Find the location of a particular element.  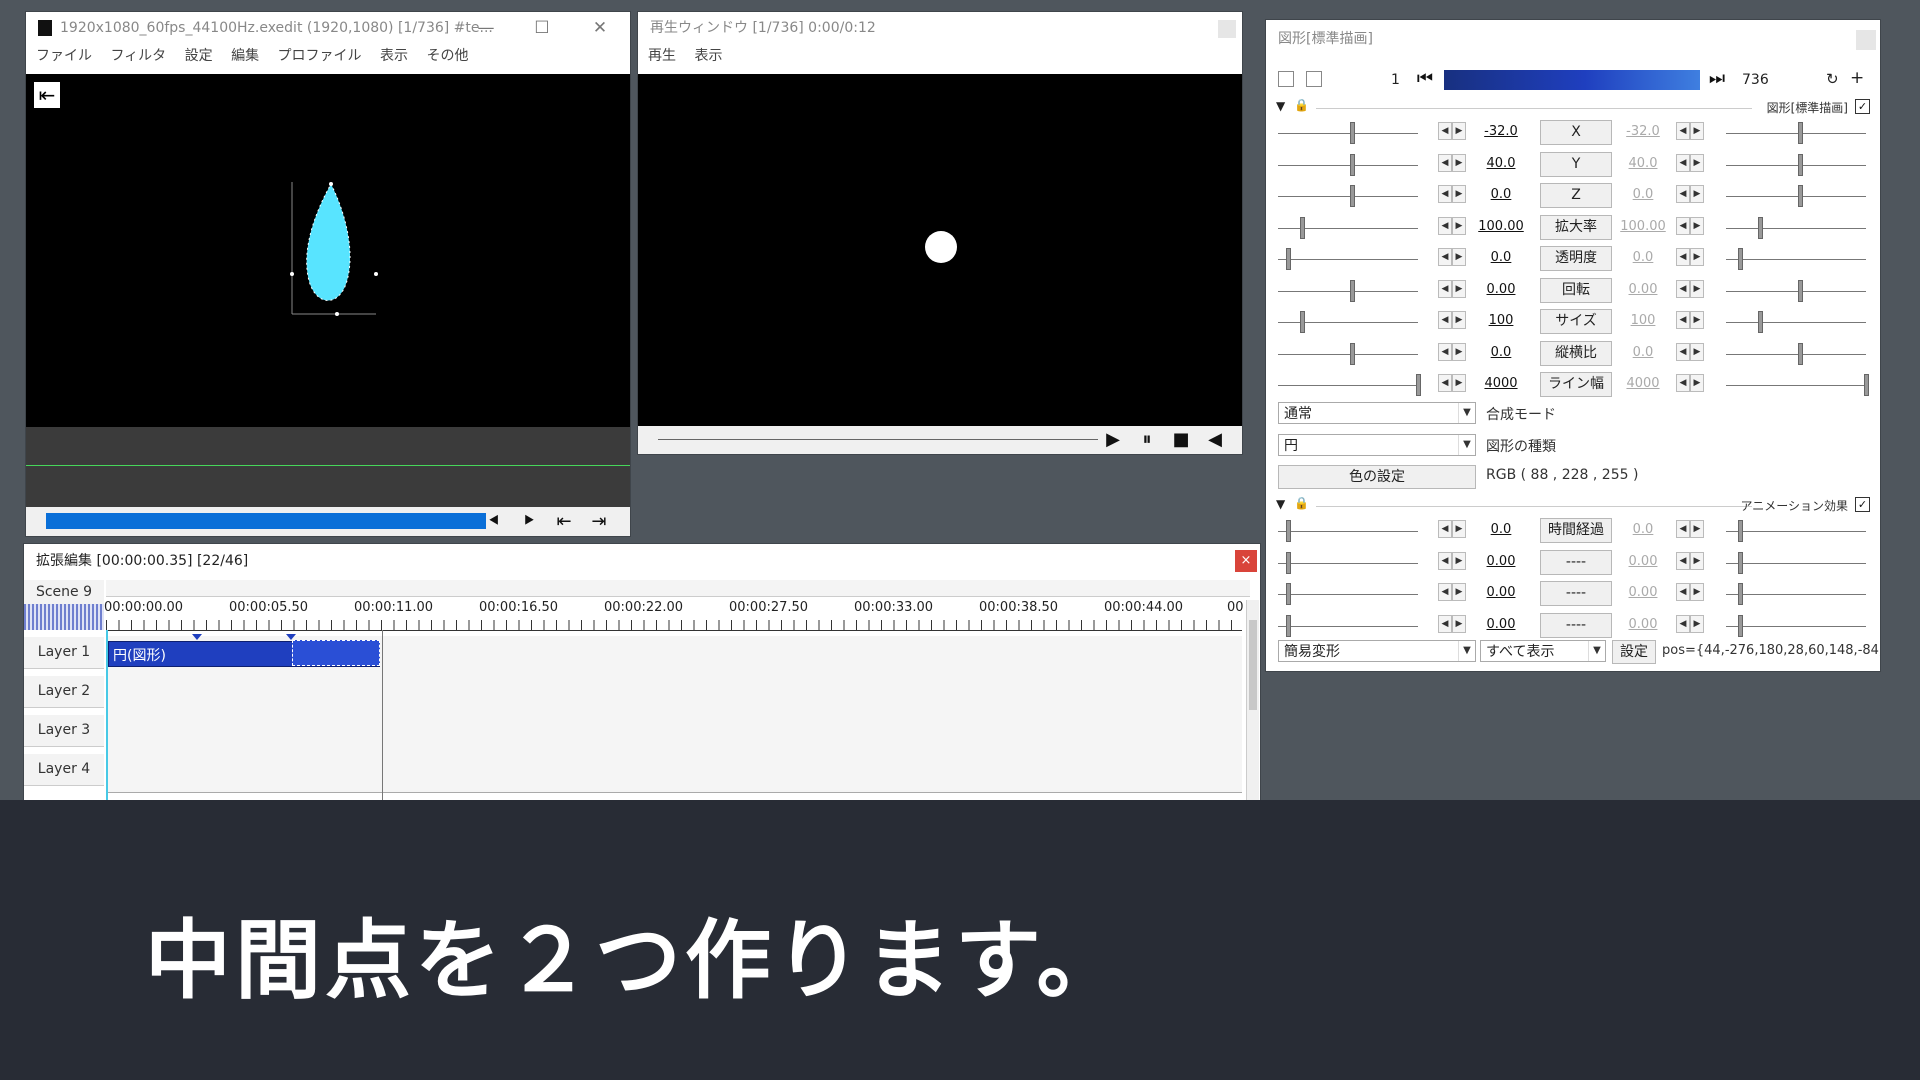

timeline-close-button: × is located at coordinates (1246, 561).